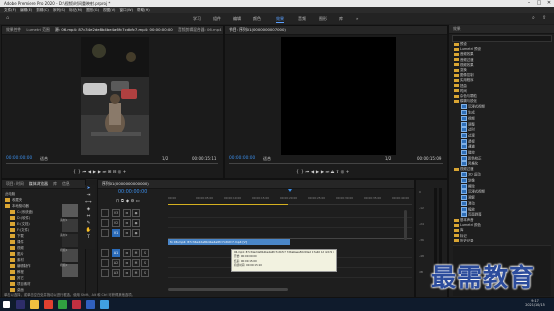  What do you see at coordinates (290, 233) in the screenshot?
I see `track-lane-v1` at bounding box center [290, 233].